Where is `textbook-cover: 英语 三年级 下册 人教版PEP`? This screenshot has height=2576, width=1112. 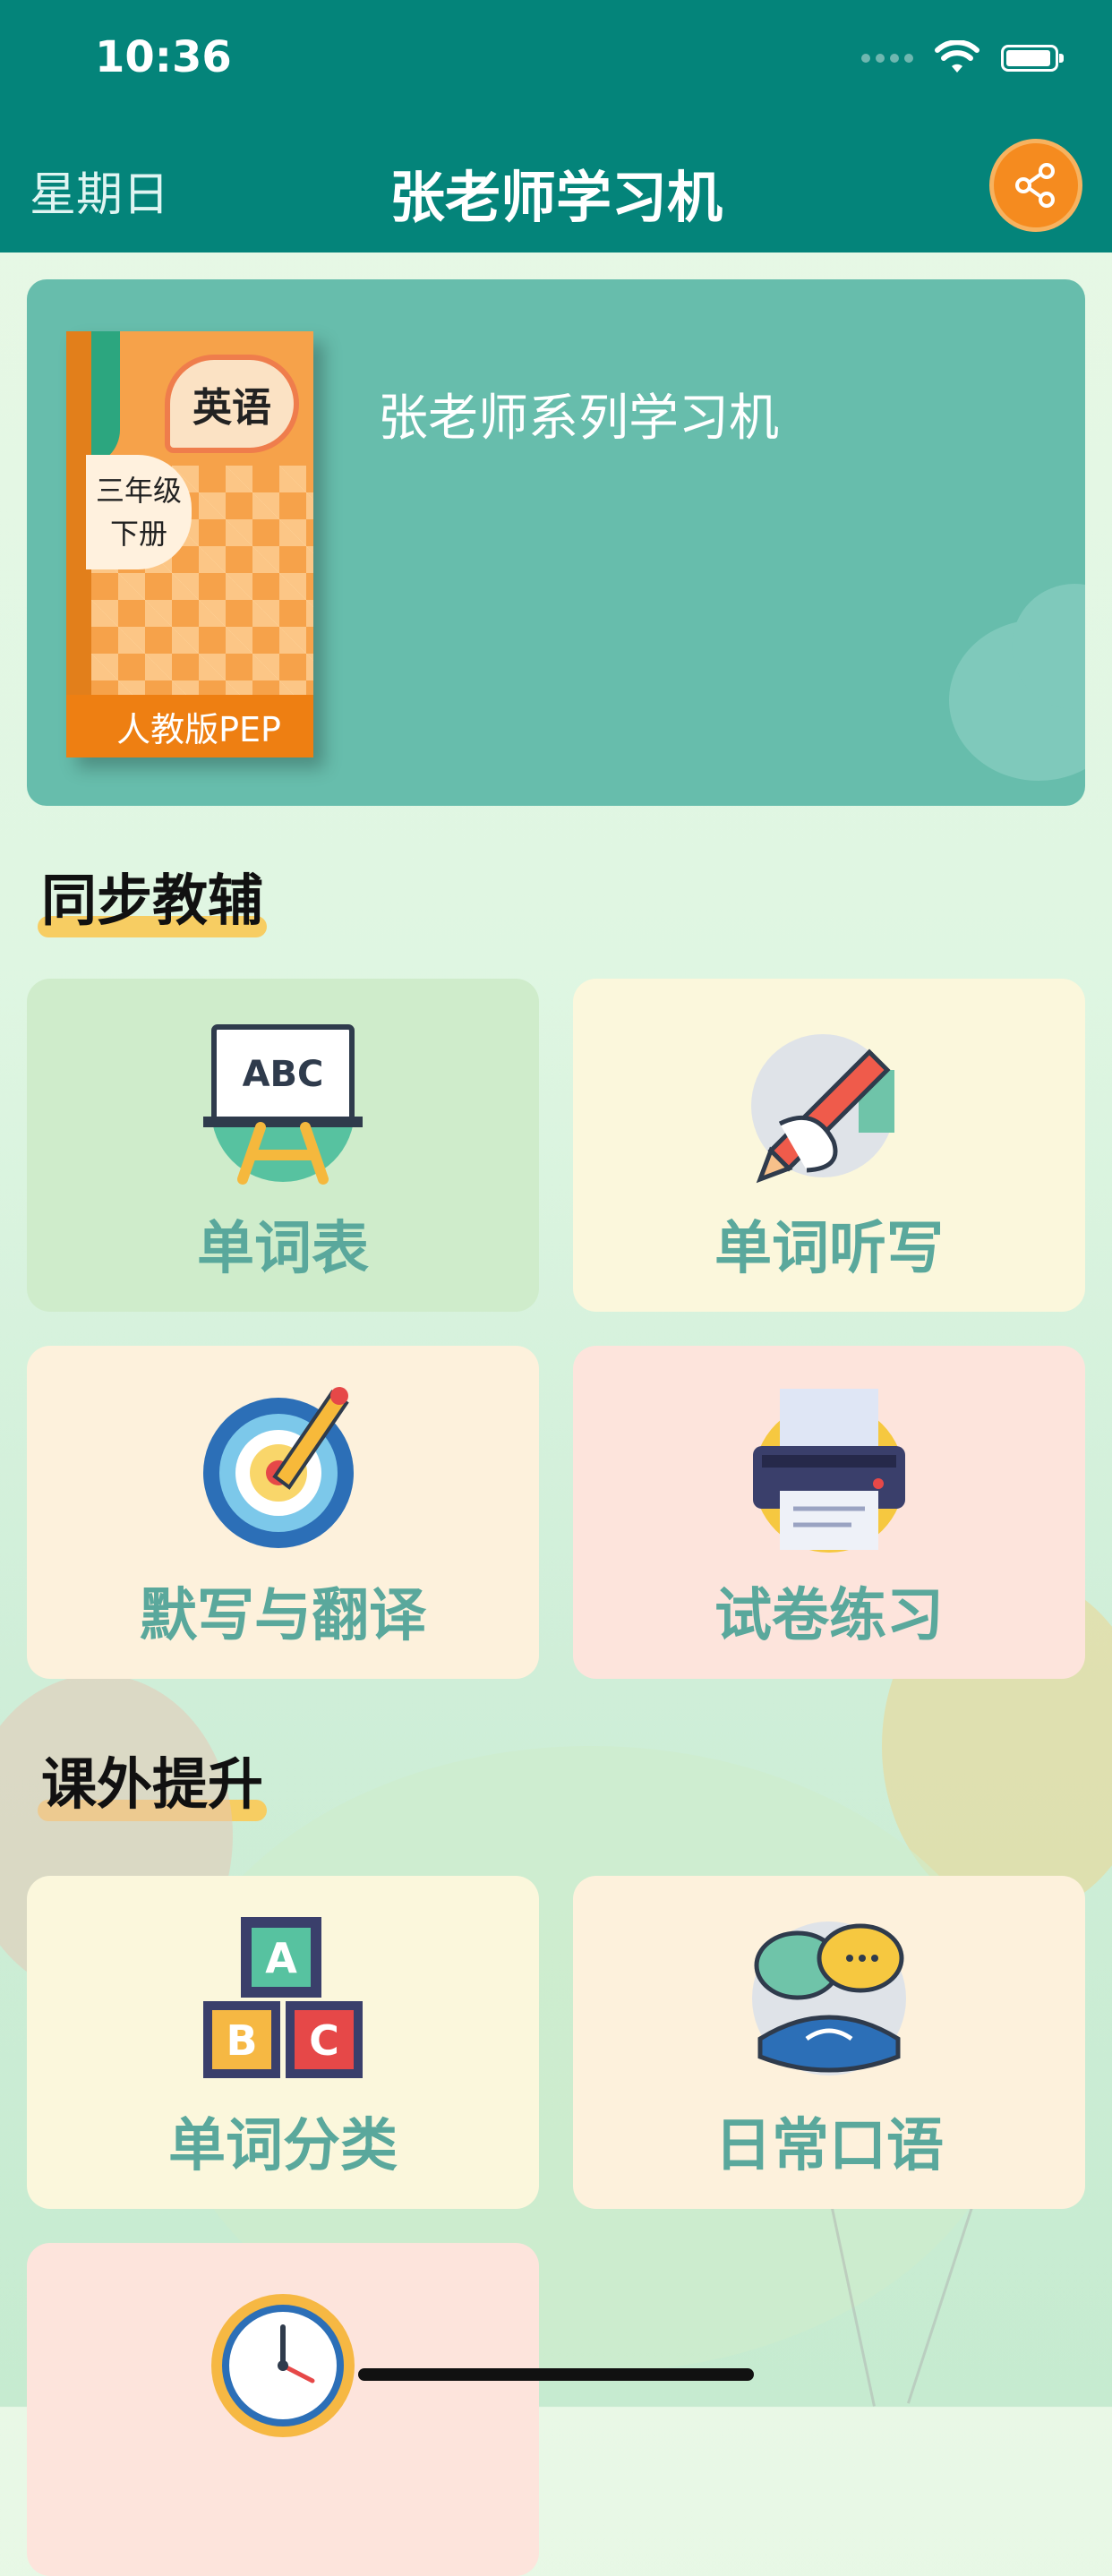
textbook-cover: 英语 三年级 下册 人教版PEP is located at coordinates (189, 544).